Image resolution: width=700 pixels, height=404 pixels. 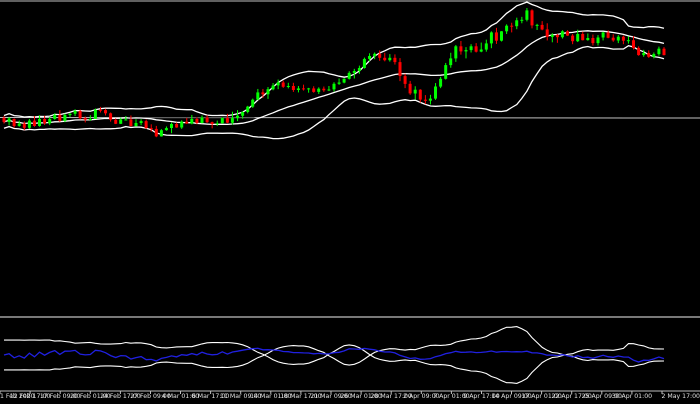 What do you see at coordinates (334, 355) in the screenshot?
I see `oscillator-blue-line` at bounding box center [334, 355].